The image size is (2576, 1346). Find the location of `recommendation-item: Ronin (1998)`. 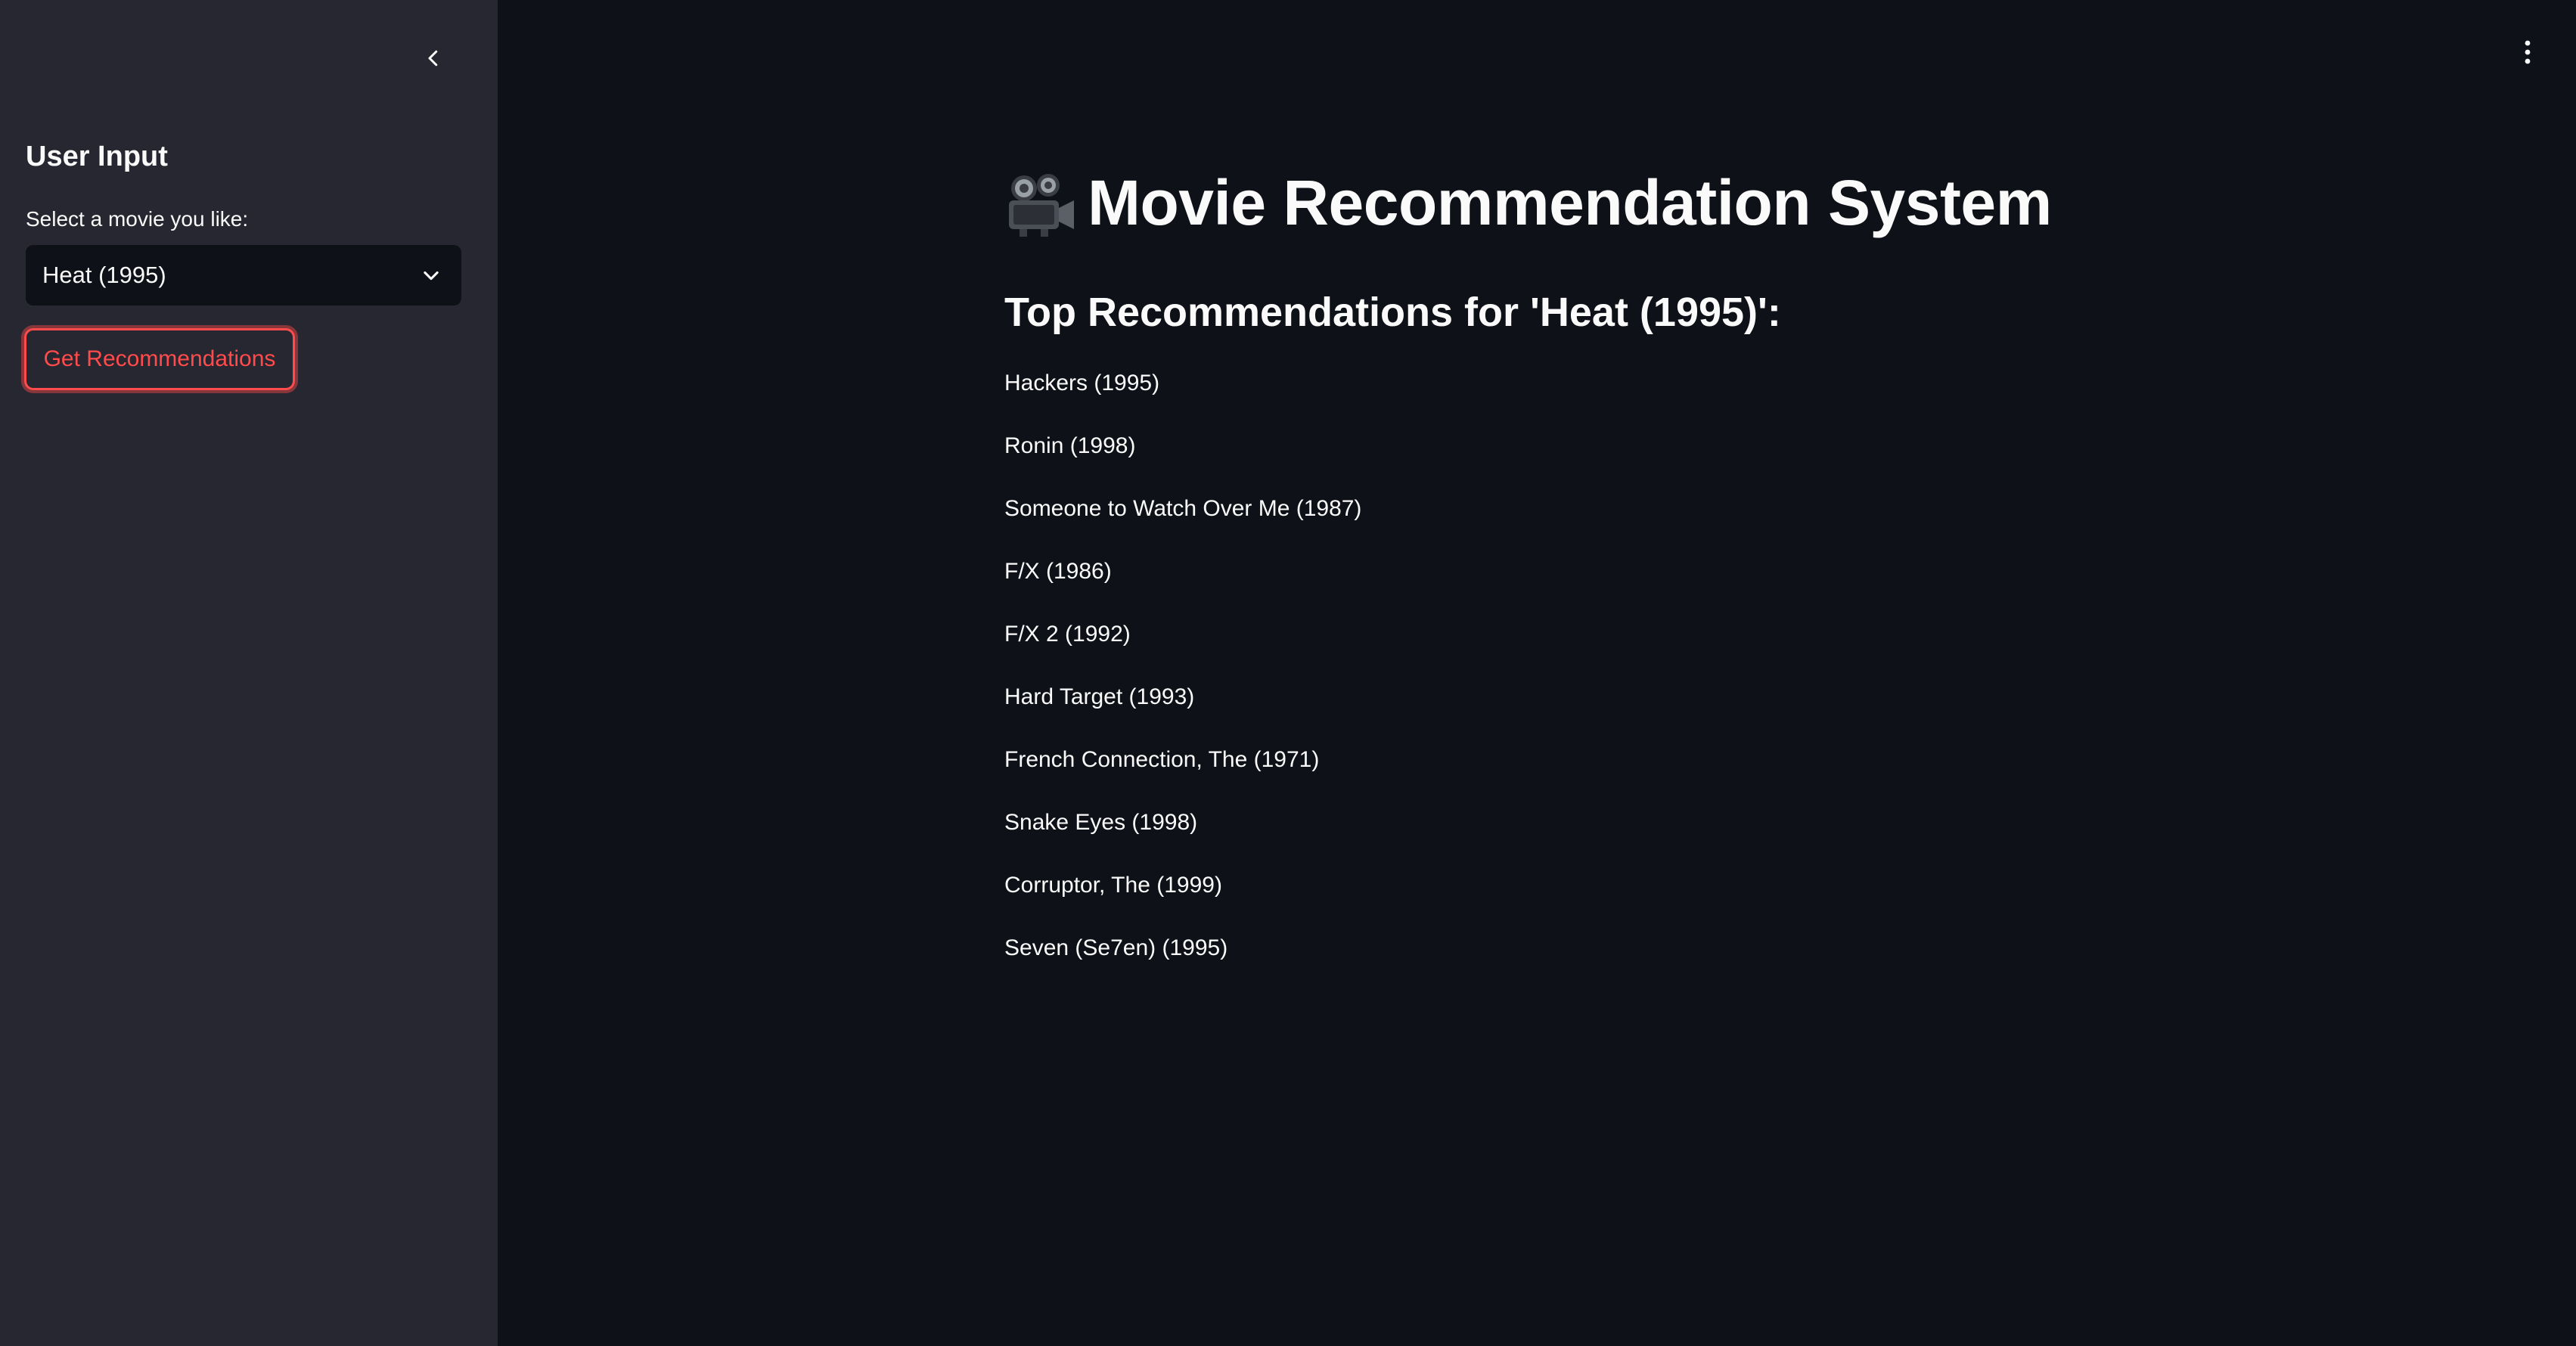

recommendation-item: Ronin (1998) is located at coordinates (1070, 445).